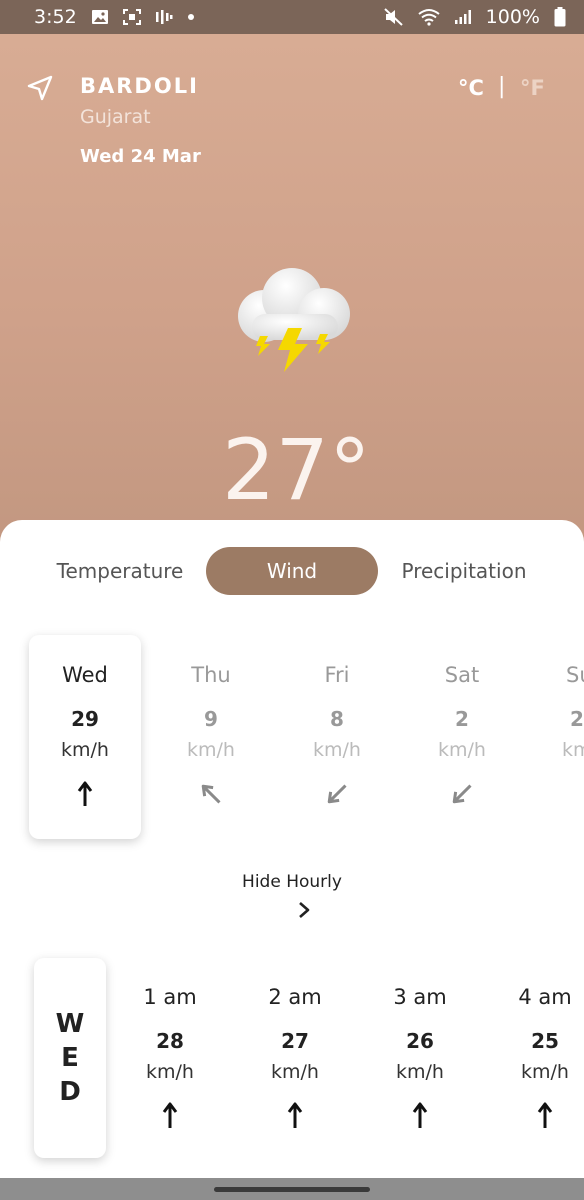 This screenshot has height=1200, width=584. I want to click on hour-card: 2 am 27 km/h, so click(295, 1065).